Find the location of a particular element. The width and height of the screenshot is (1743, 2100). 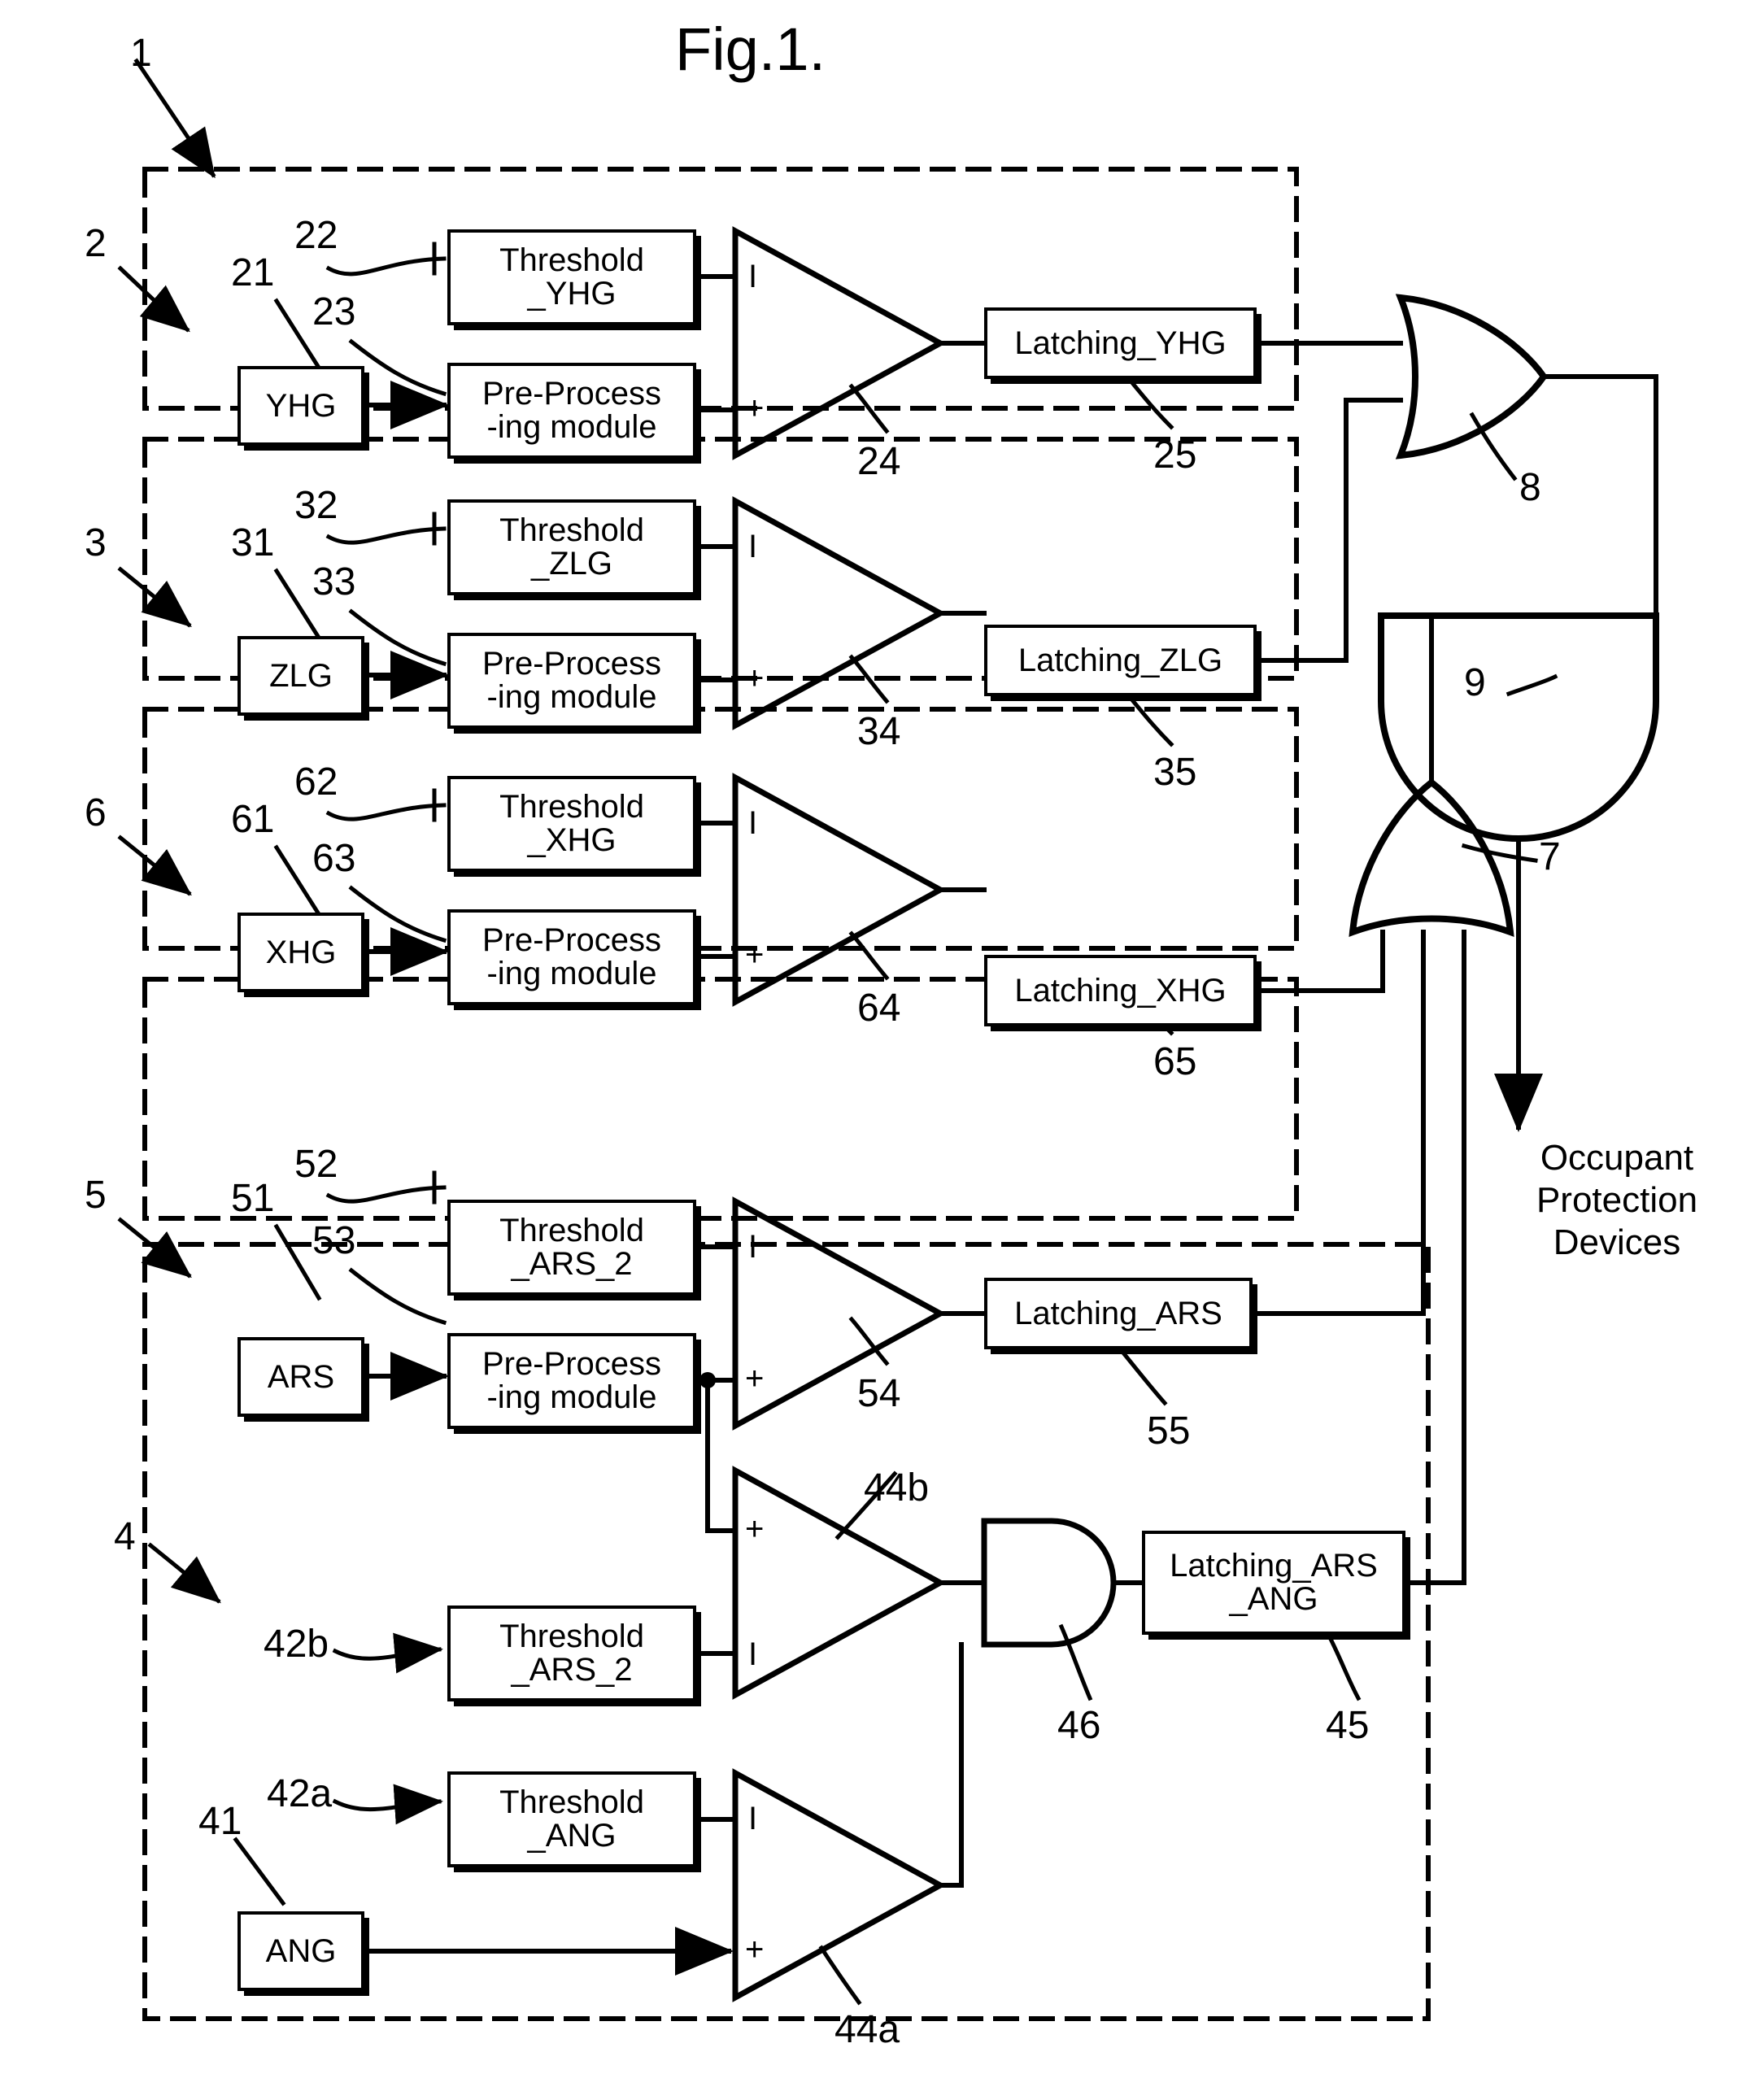

latching-block-ars-ang: Latching_ARS _ANG is located at coordinates (1273, 1583).